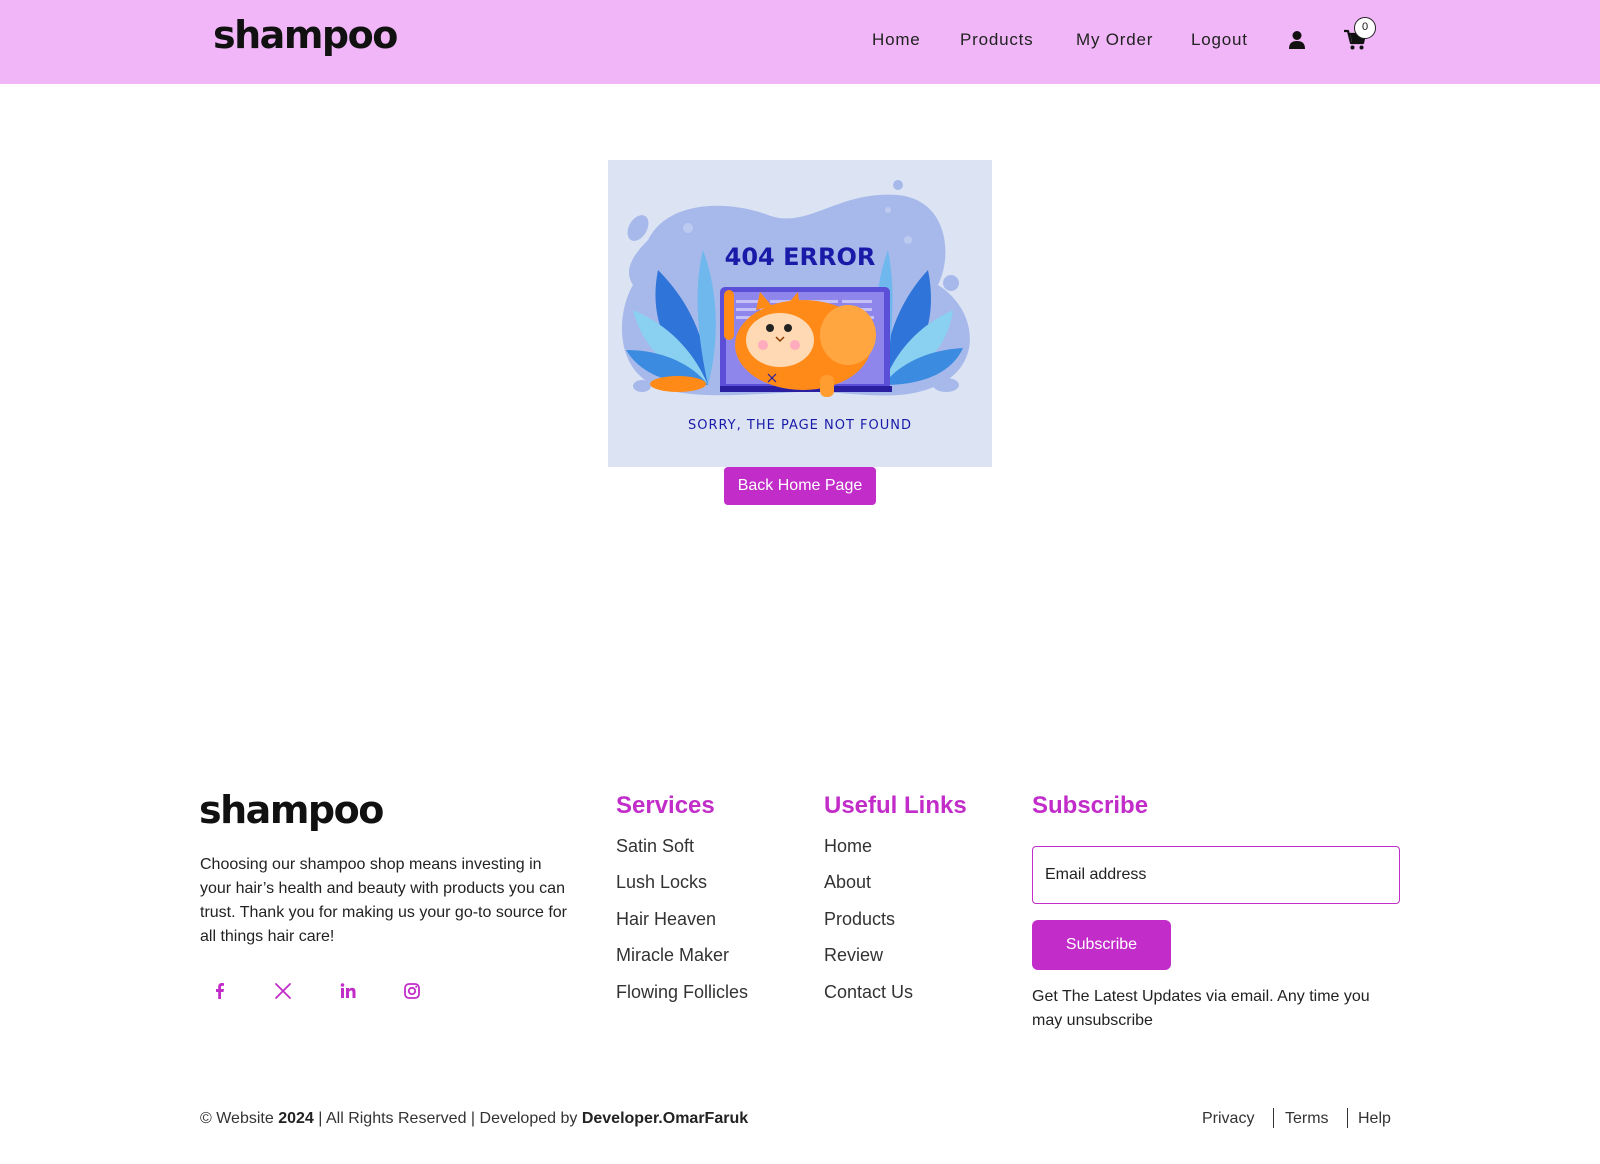 This screenshot has height=1164, width=1600. I want to click on nav-home: Home, so click(896, 40).